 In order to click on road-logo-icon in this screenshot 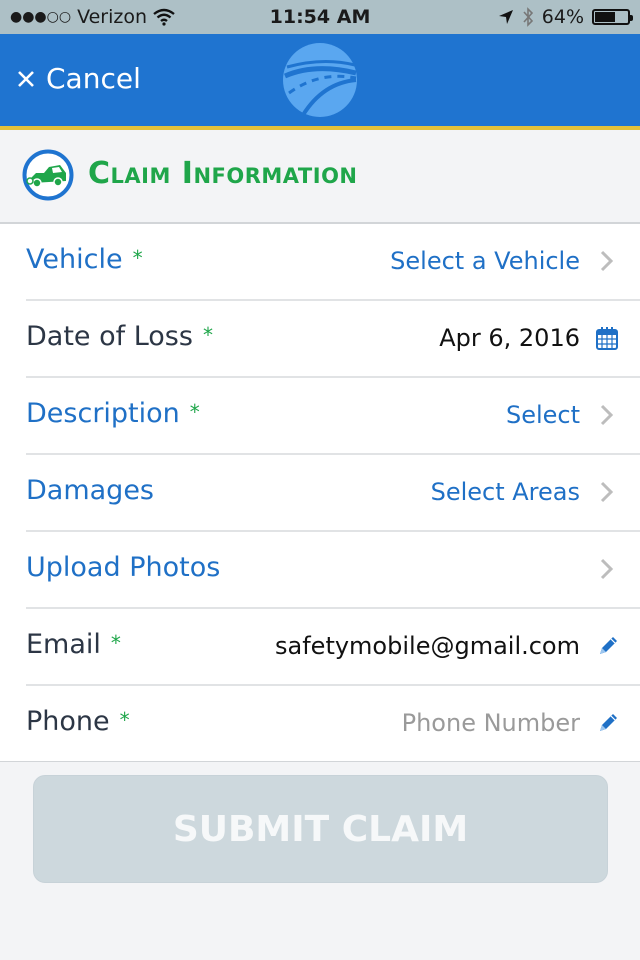, I will do `click(320, 80)`.